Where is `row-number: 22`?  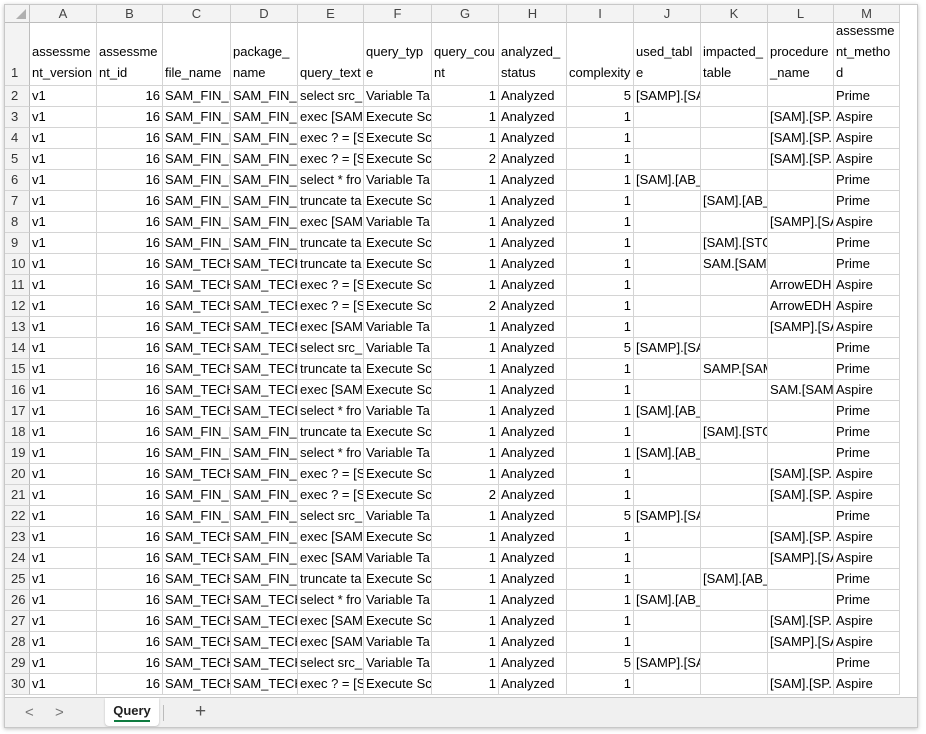
row-number: 22 is located at coordinates (17, 516).